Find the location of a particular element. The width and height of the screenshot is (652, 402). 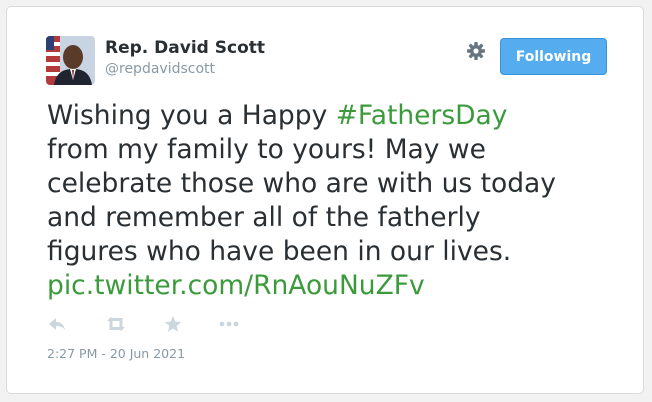

reply-icon is located at coordinates (57, 324).